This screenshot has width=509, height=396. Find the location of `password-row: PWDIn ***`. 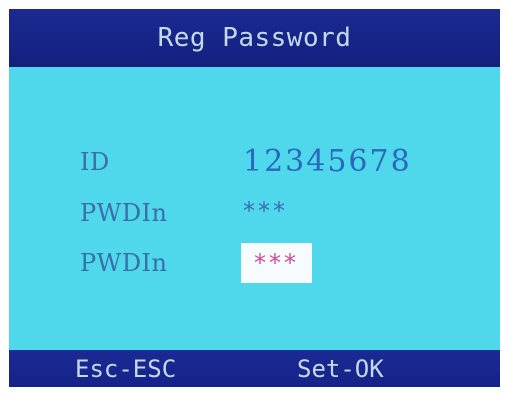

password-row: PWDIn *** is located at coordinates (254, 216).